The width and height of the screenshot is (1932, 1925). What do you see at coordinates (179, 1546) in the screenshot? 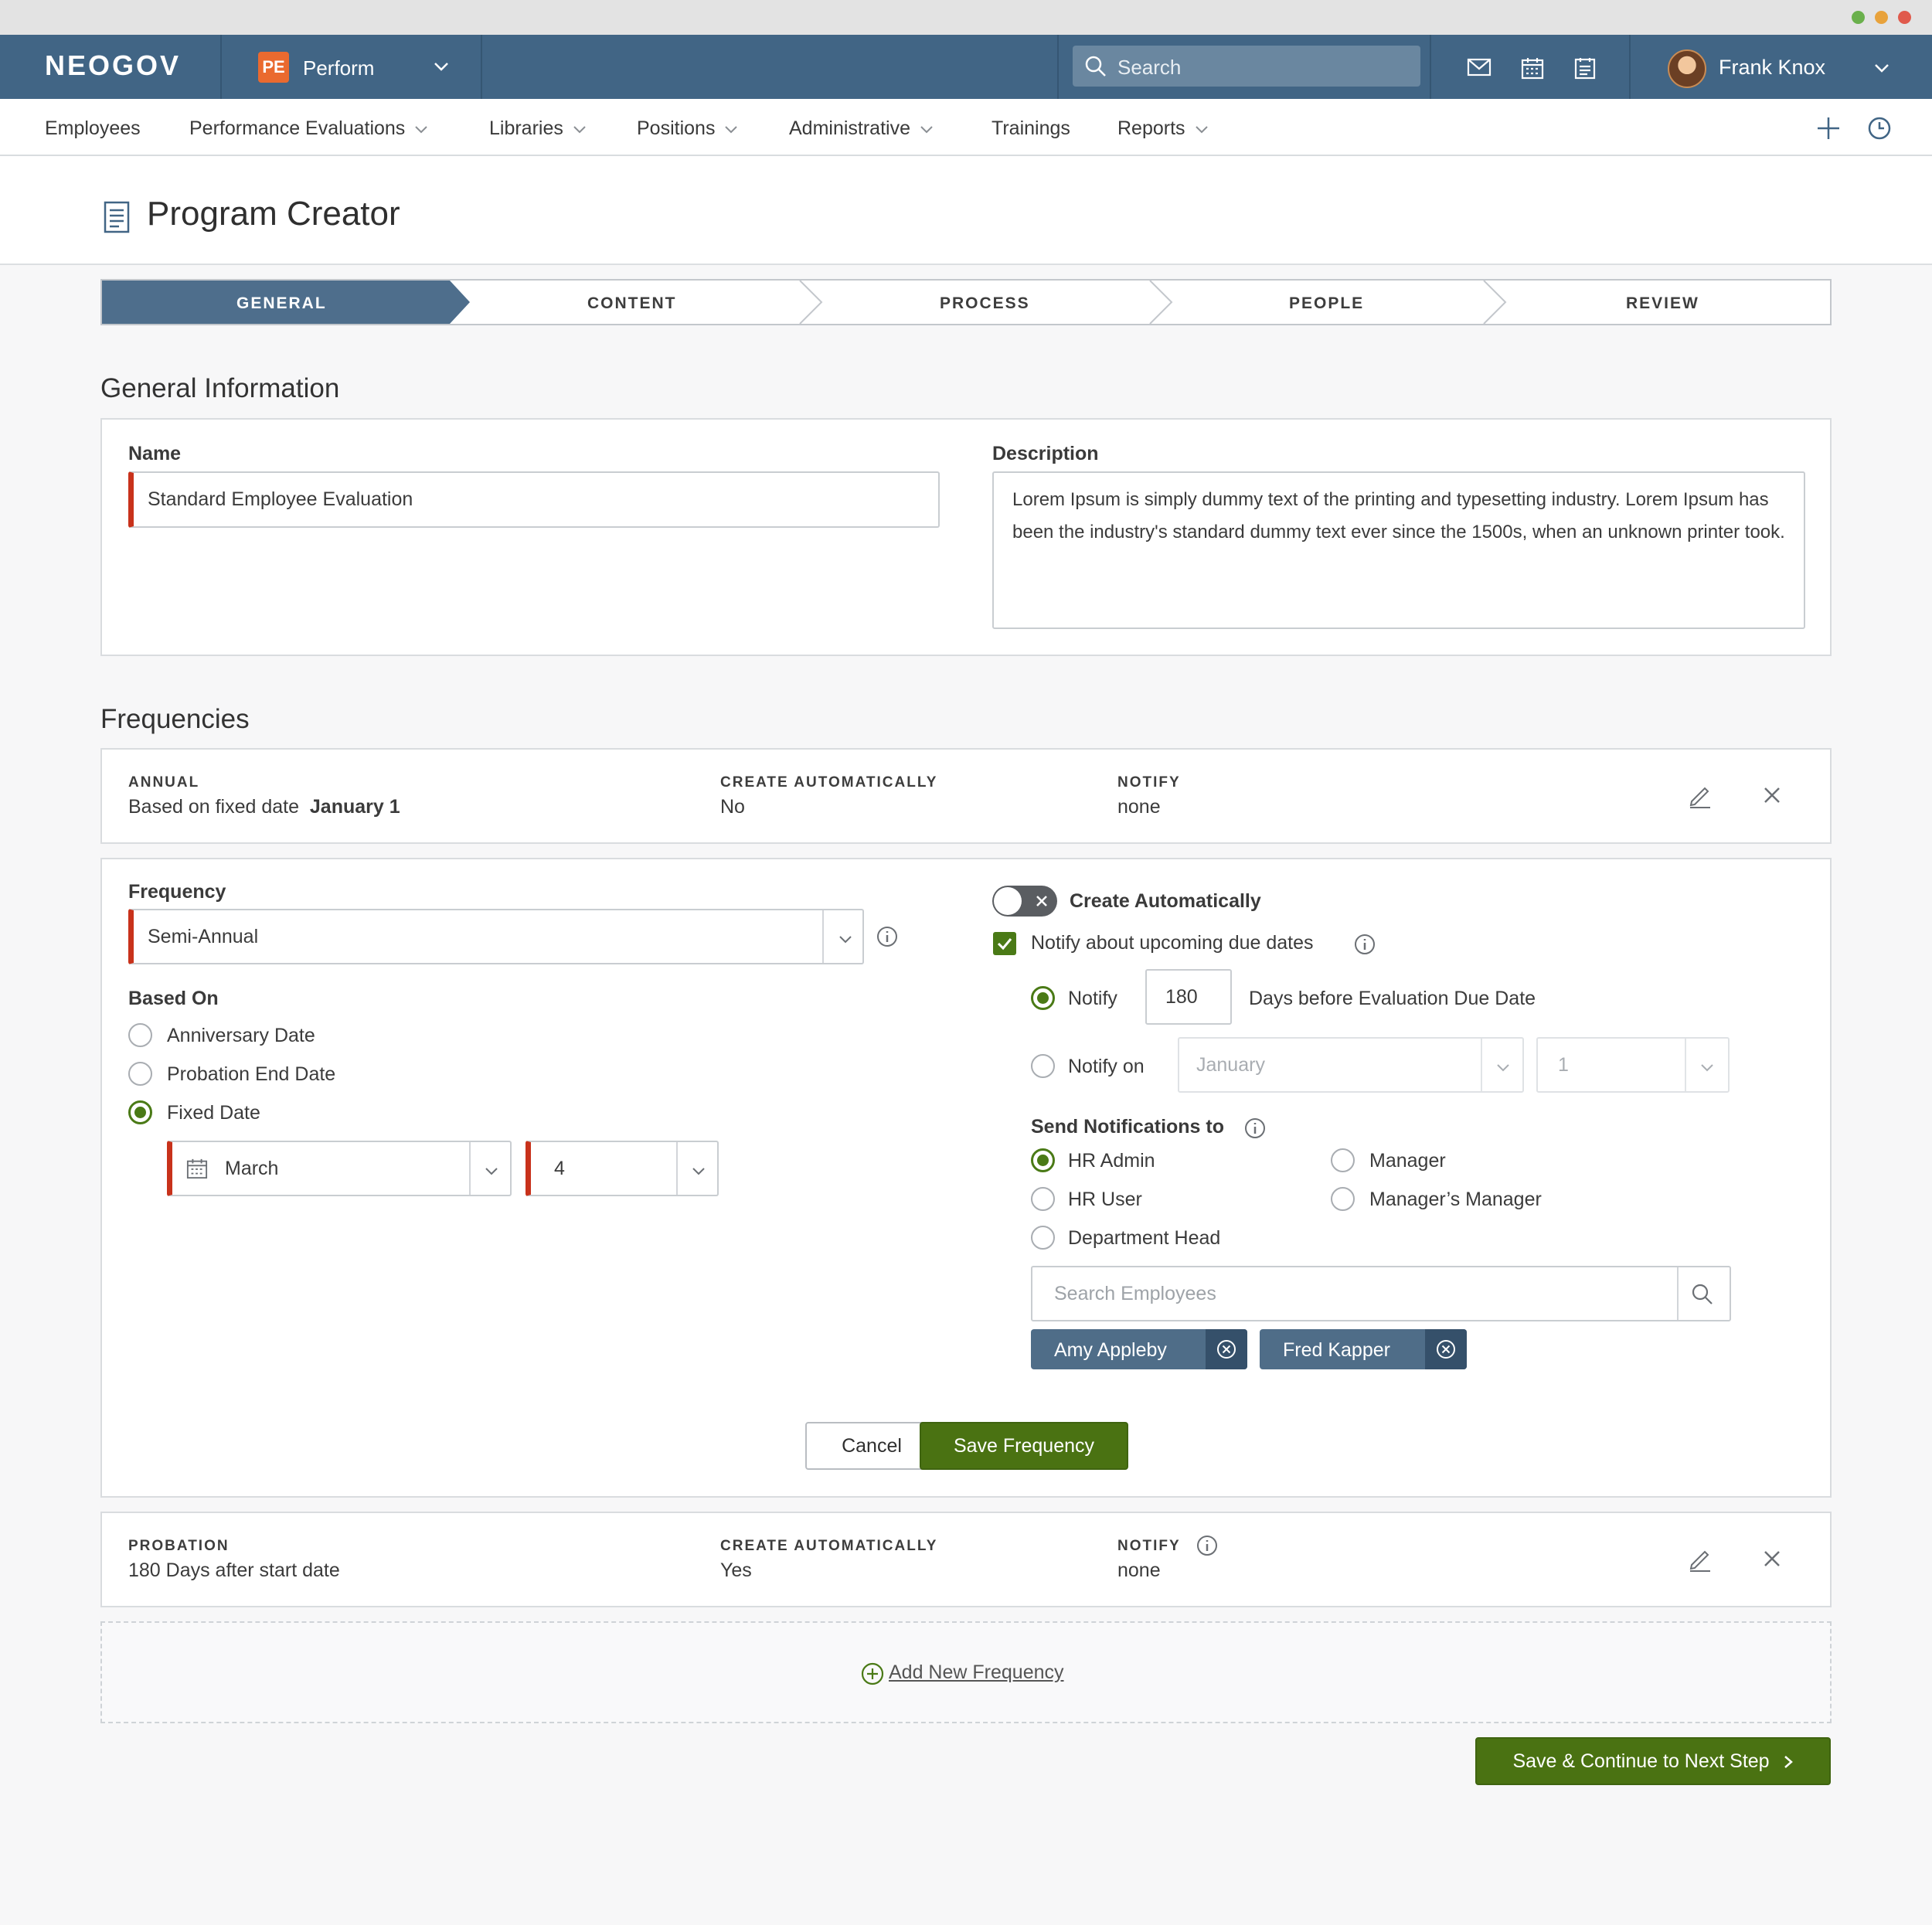
I see `frequency-type-caption: PROBATION` at bounding box center [179, 1546].